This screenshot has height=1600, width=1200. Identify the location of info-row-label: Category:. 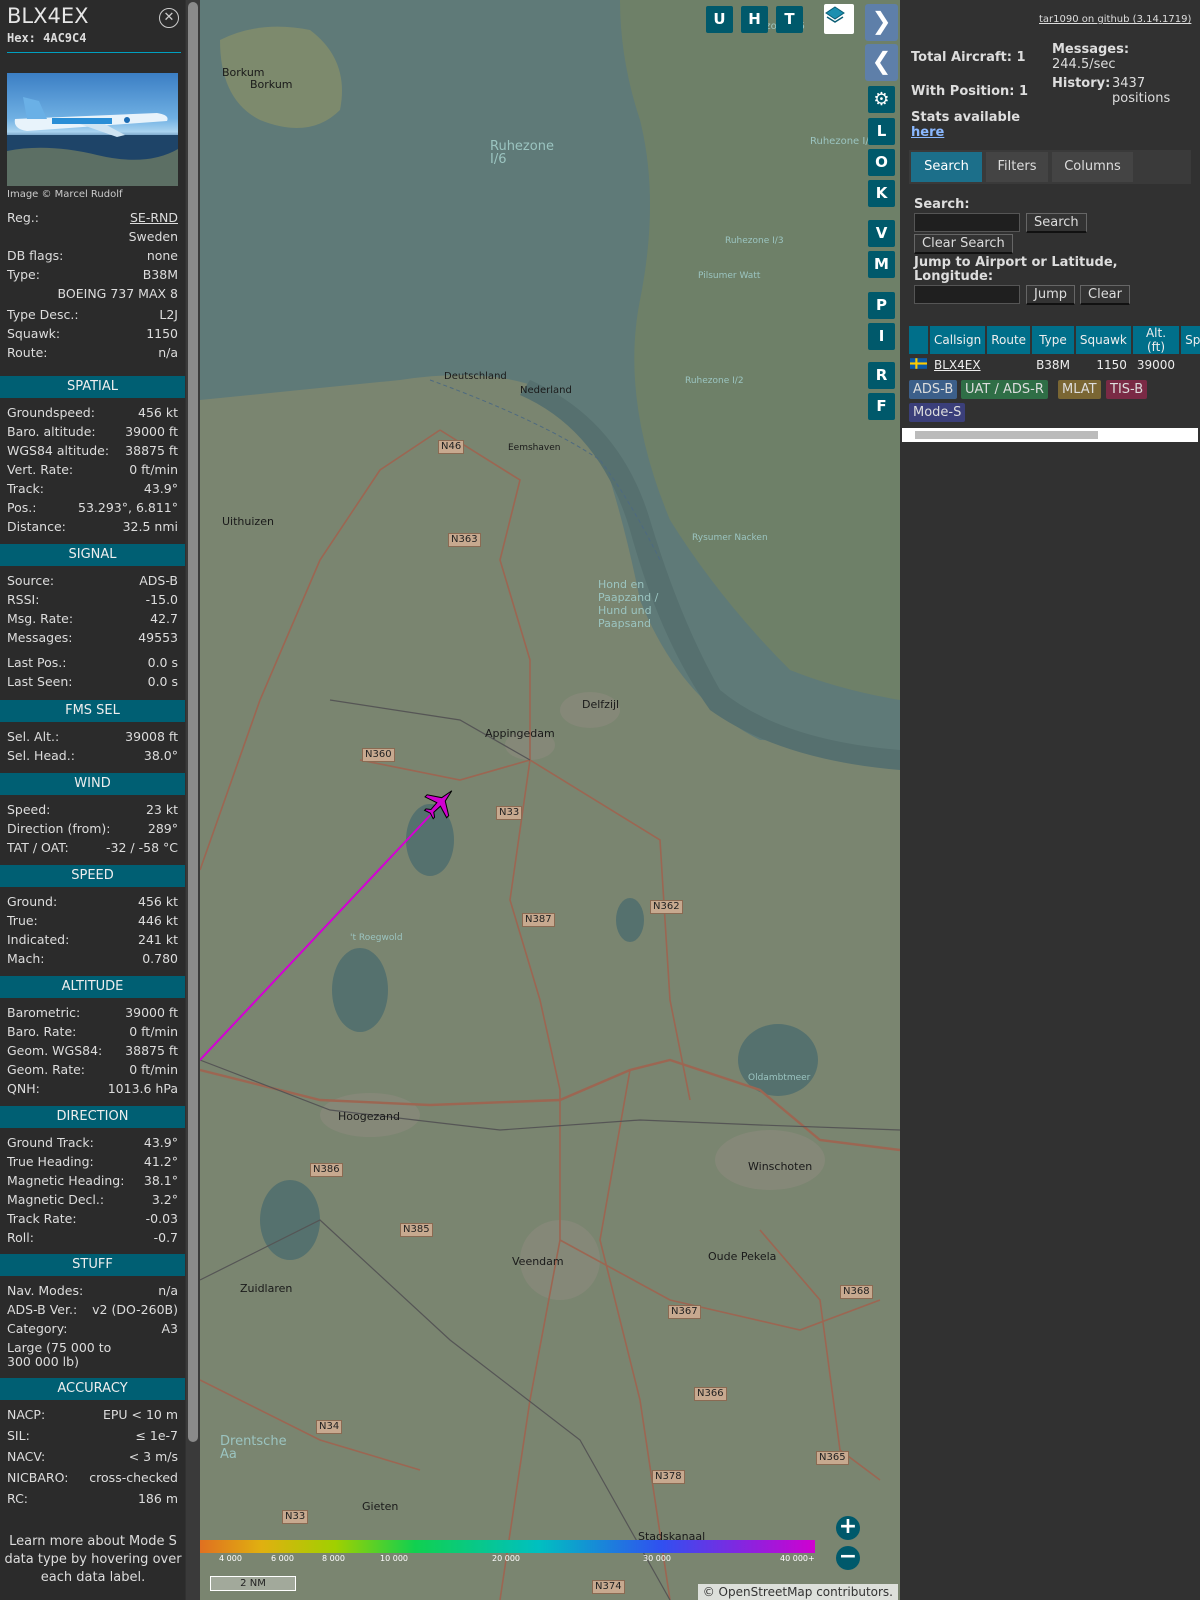
(37, 1329).